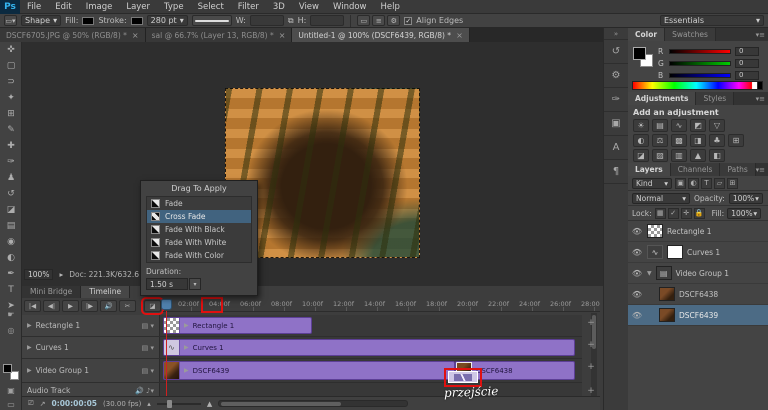 The image size is (768, 410). Describe the element at coordinates (63, 7) in the screenshot. I see `menu-item-edit: Edit` at that location.